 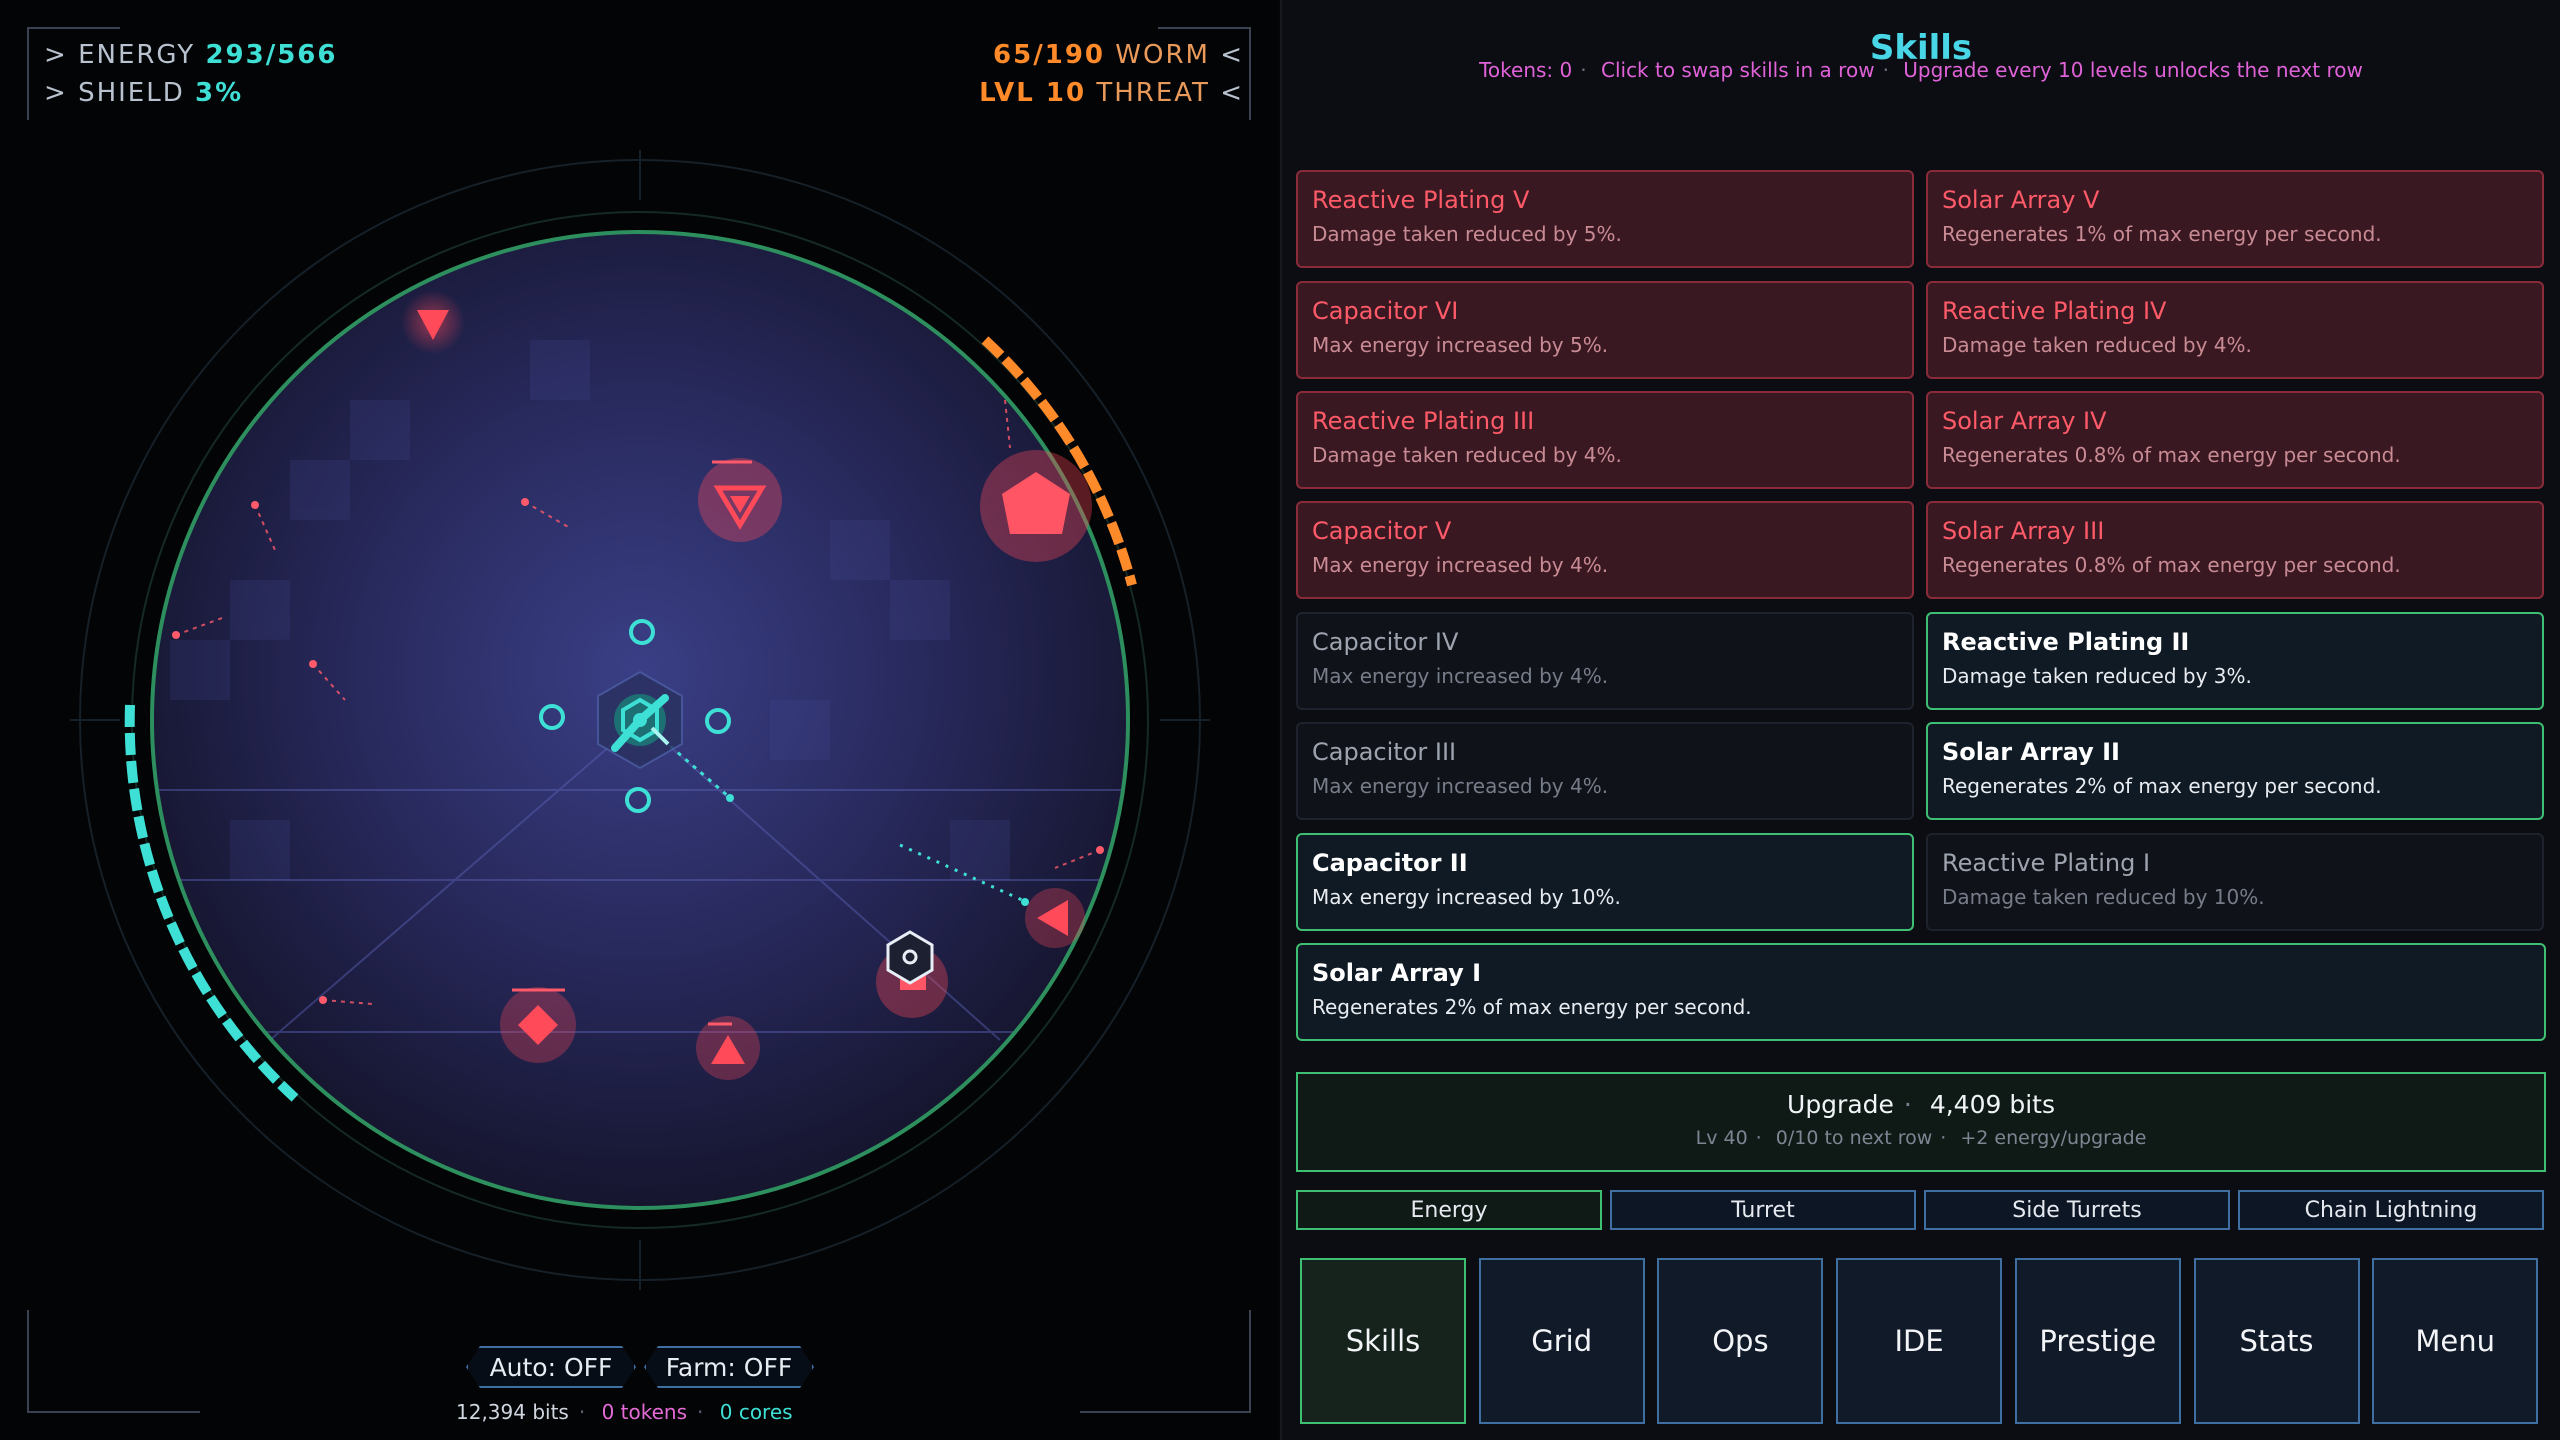 I want to click on bits-count: 12,394 bits, so click(x=512, y=1412).